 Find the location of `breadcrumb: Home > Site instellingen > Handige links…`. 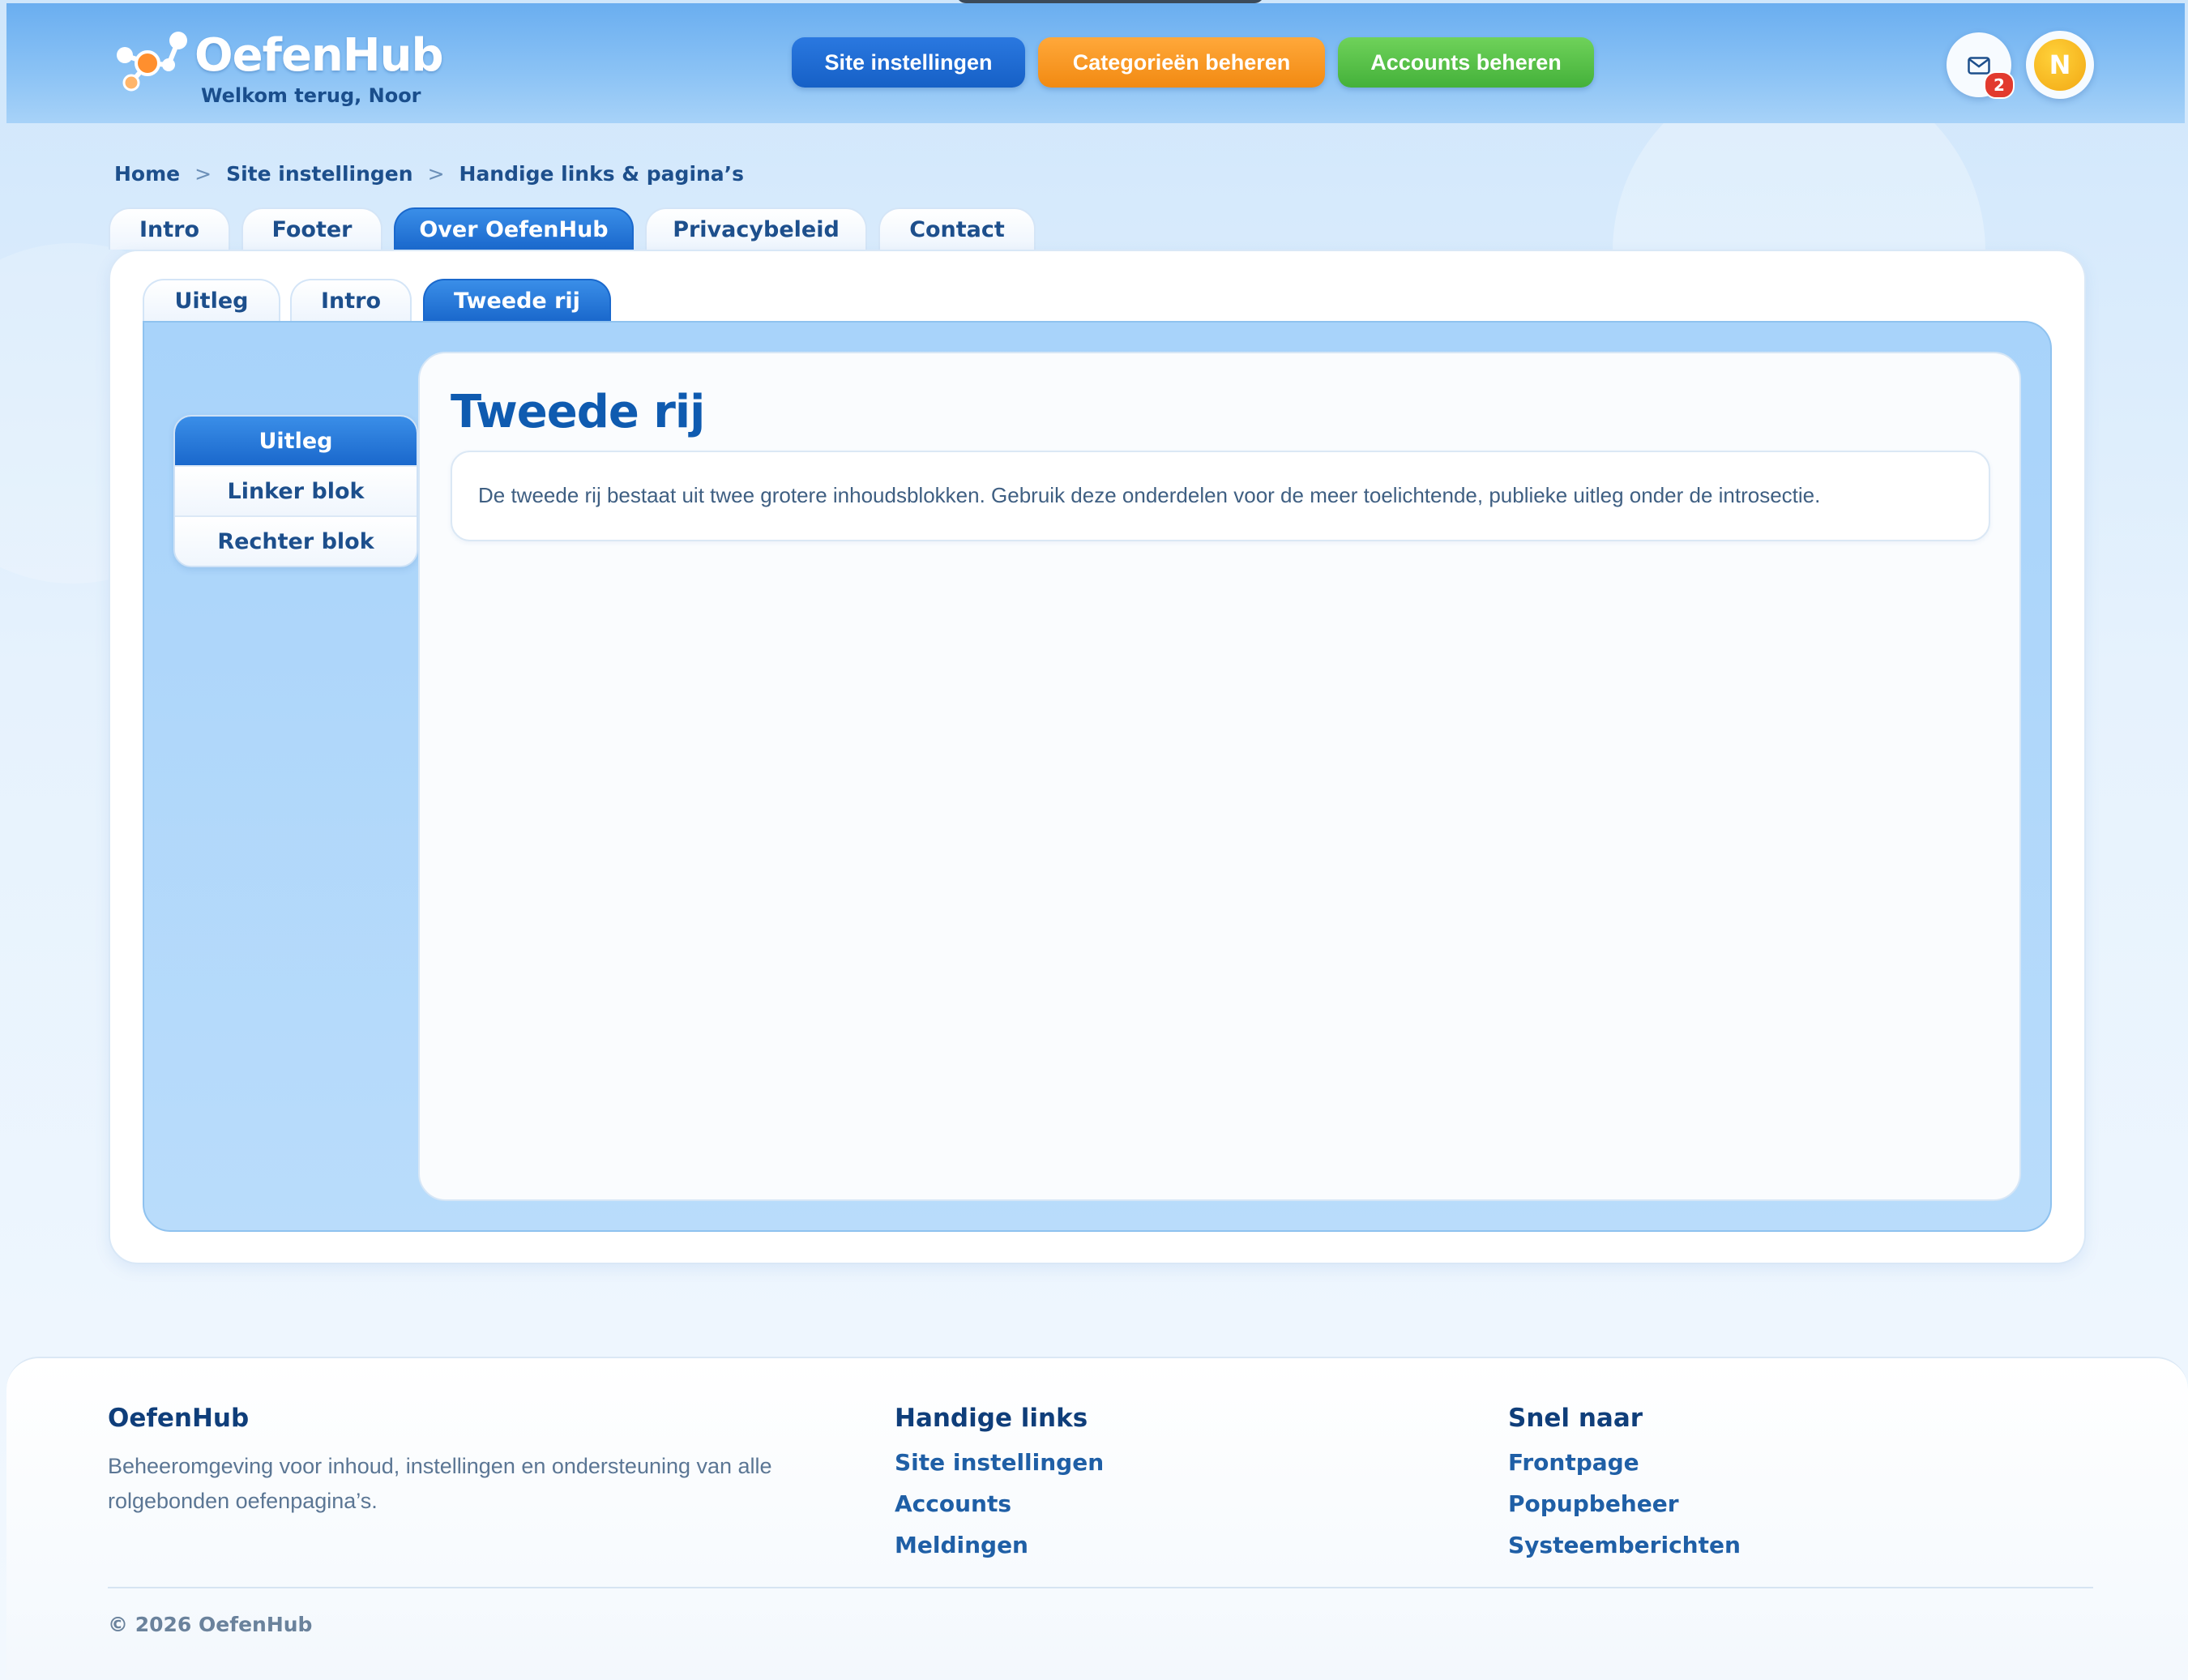

breadcrumb: Home > Site instellingen > Handige links… is located at coordinates (429, 174).